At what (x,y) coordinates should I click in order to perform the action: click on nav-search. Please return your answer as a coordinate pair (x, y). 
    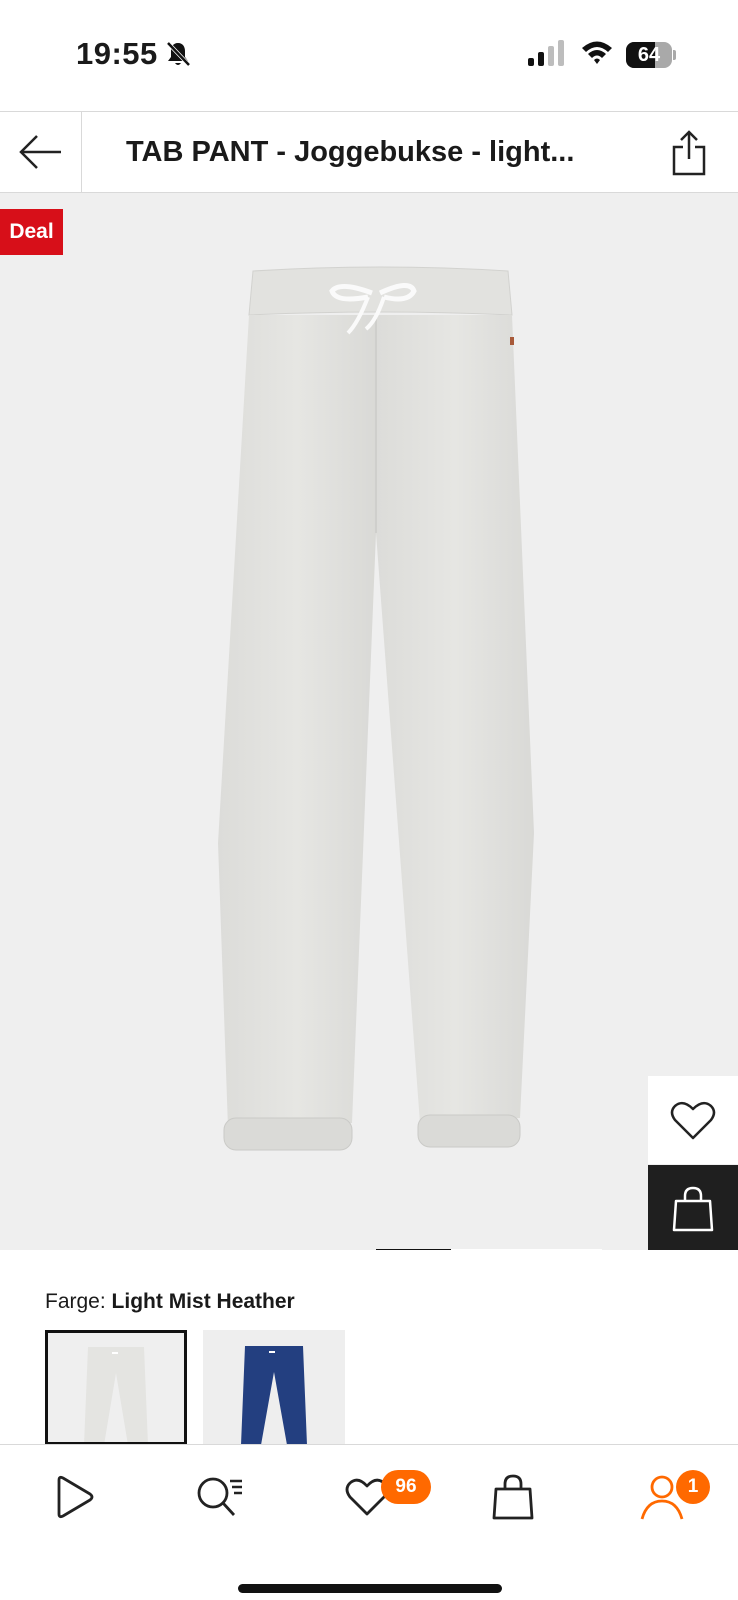
    Looking at the image, I should click on (220, 1497).